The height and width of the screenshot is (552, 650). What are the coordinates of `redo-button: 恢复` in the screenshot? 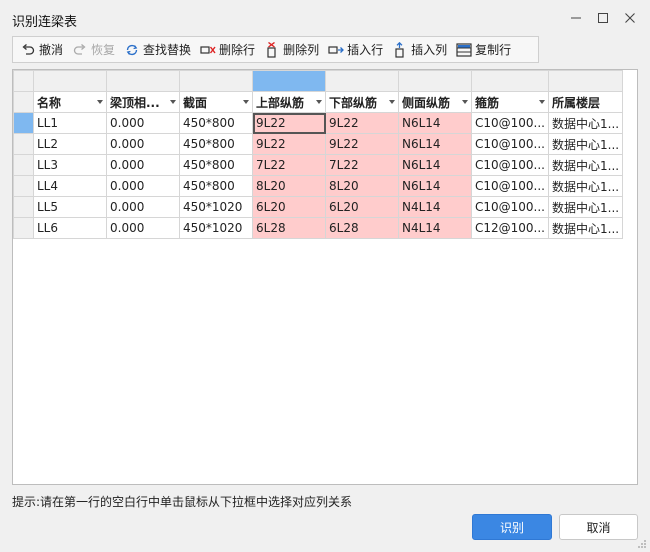 It's located at (94, 49).